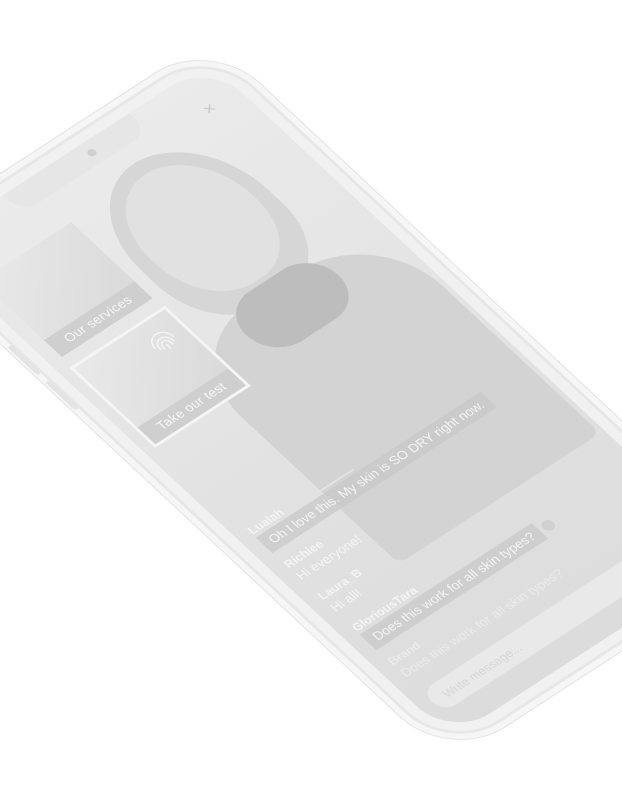  I want to click on emoji-icon, so click(549, 525).